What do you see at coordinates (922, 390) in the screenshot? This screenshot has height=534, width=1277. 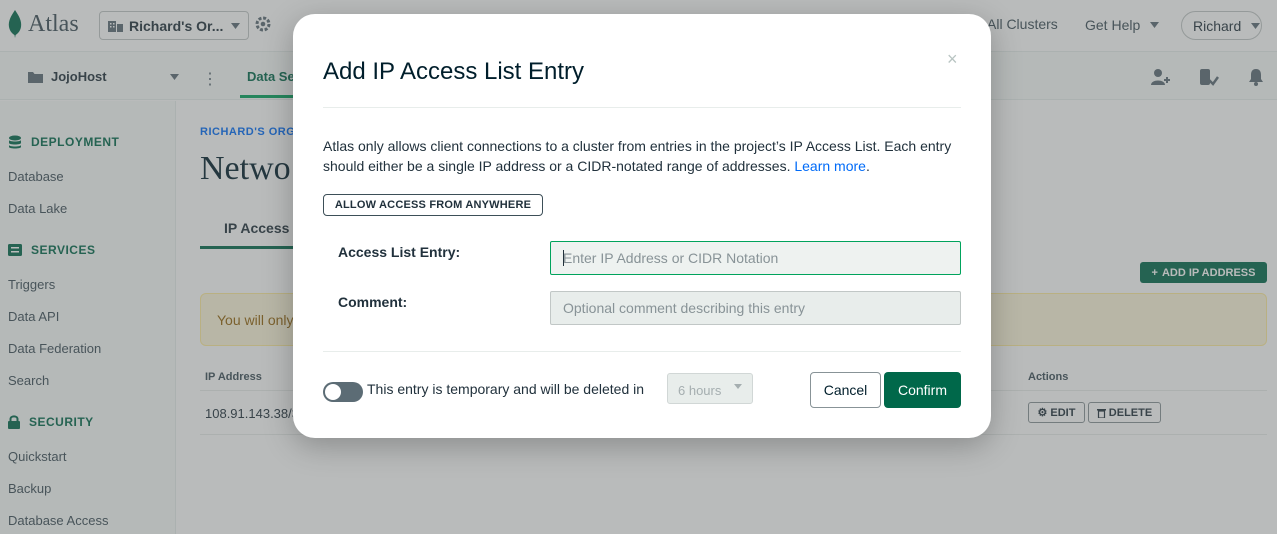 I see `confirm-button: Confirm` at bounding box center [922, 390].